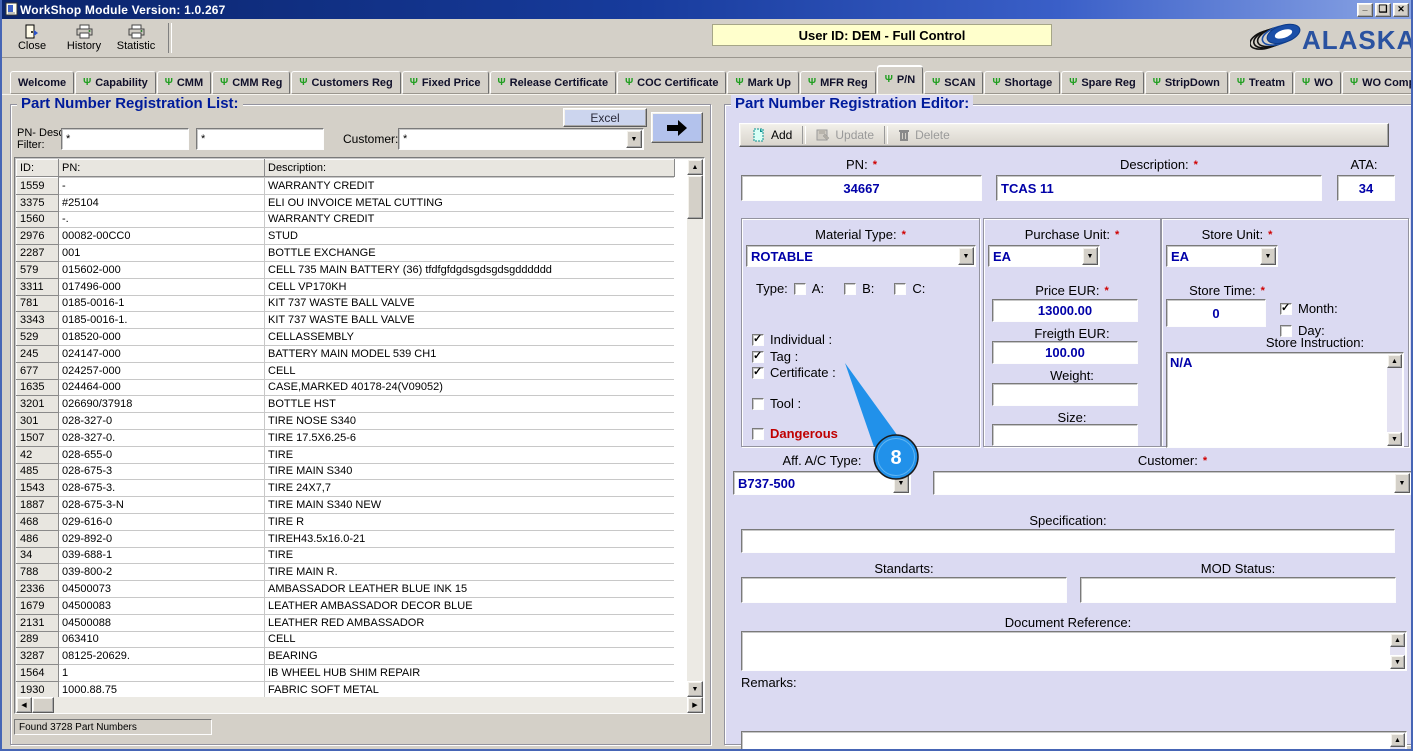 The width and height of the screenshot is (1413, 751). Describe the element at coordinates (1216, 313) in the screenshot. I see `store-time-input` at that location.